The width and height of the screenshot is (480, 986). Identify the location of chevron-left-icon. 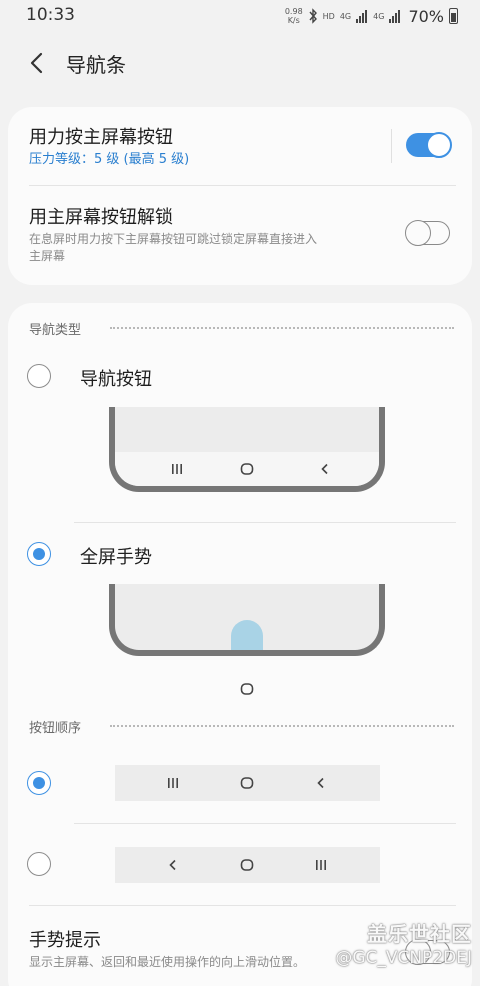
(36, 63).